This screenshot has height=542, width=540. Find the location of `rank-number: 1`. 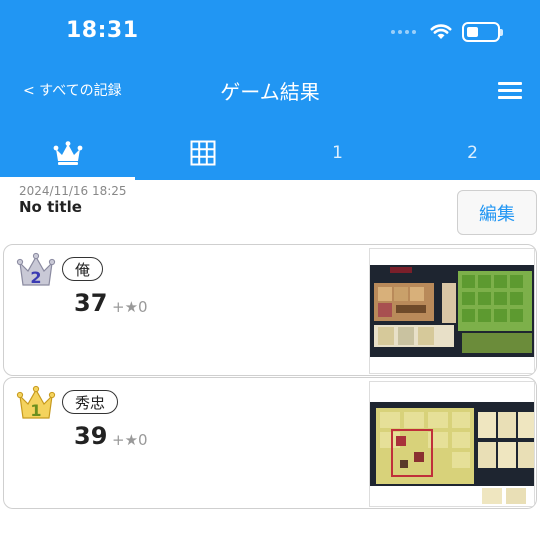

rank-number: 1 is located at coordinates (35, 410).